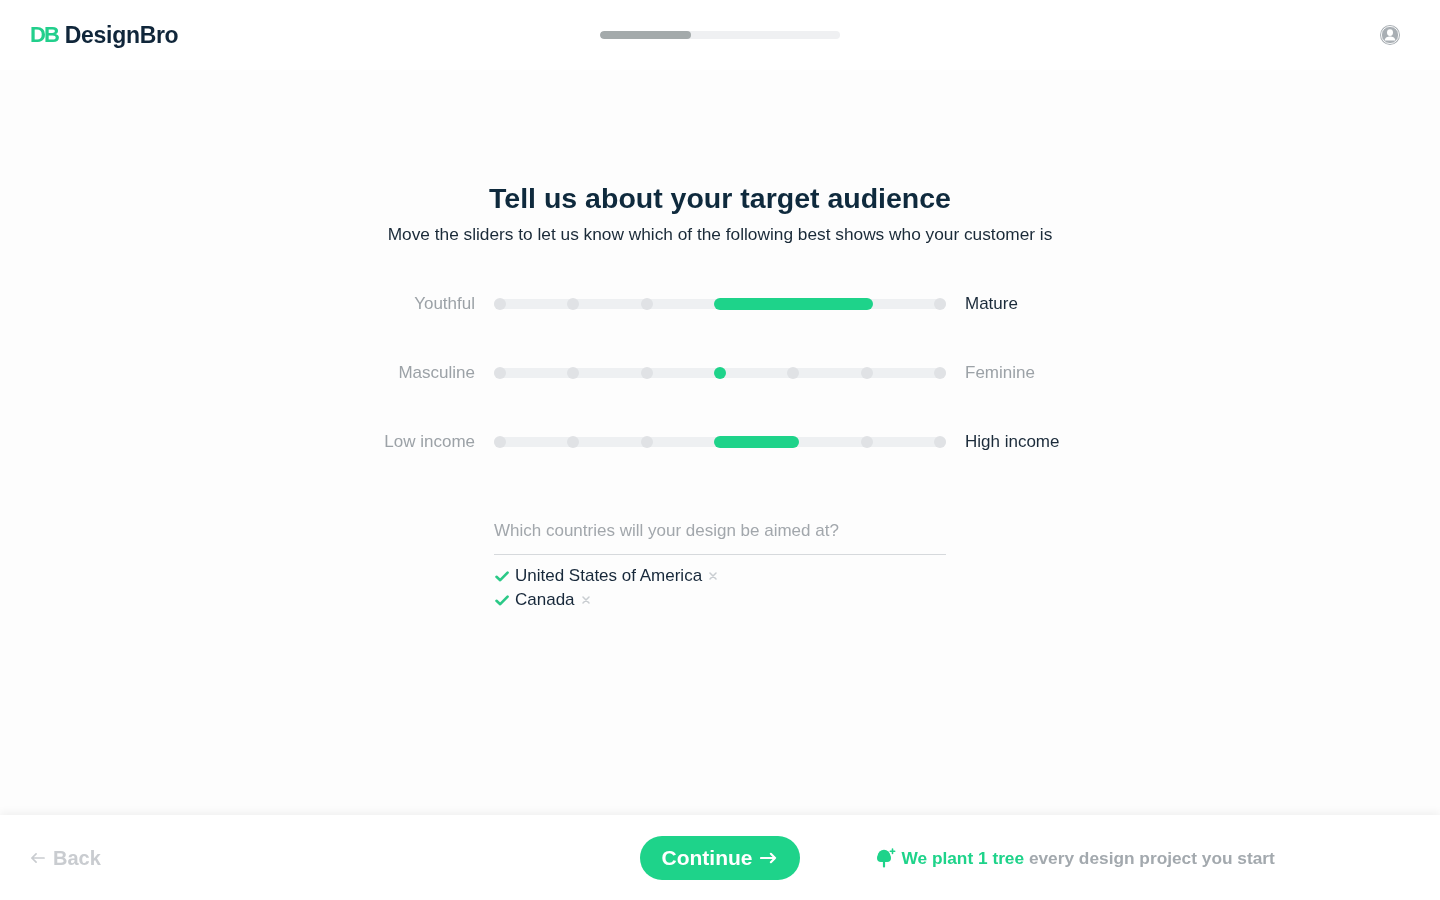 This screenshot has width=1440, height=900. I want to click on slider-right-label: Mature, so click(991, 304).